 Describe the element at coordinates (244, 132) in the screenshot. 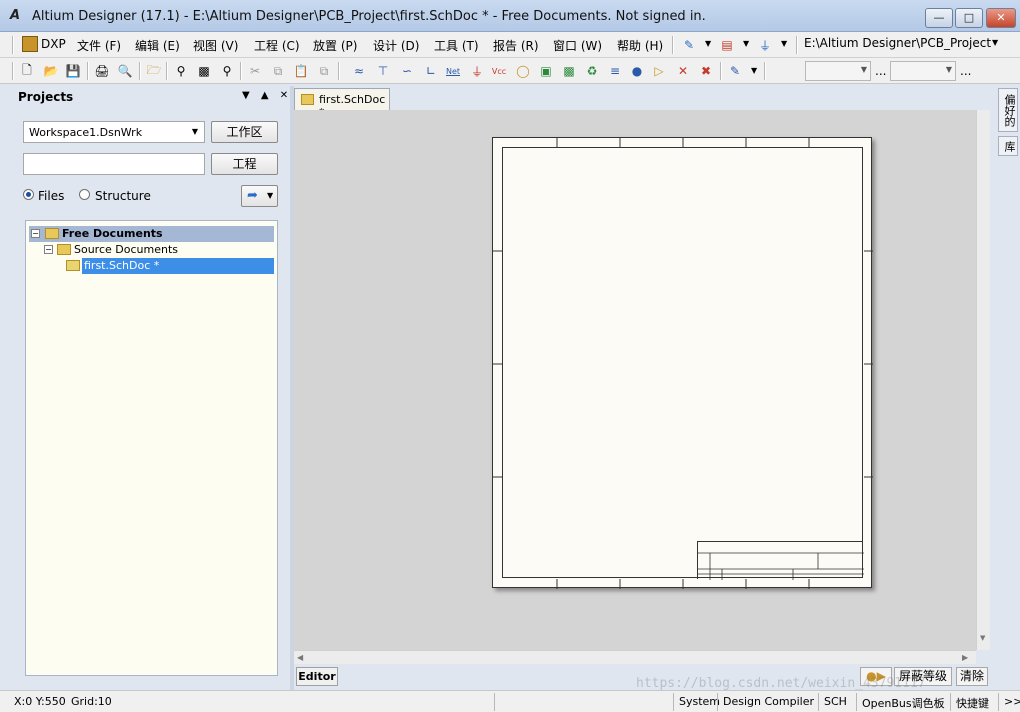

I see `workspace-button: 工作区` at that location.